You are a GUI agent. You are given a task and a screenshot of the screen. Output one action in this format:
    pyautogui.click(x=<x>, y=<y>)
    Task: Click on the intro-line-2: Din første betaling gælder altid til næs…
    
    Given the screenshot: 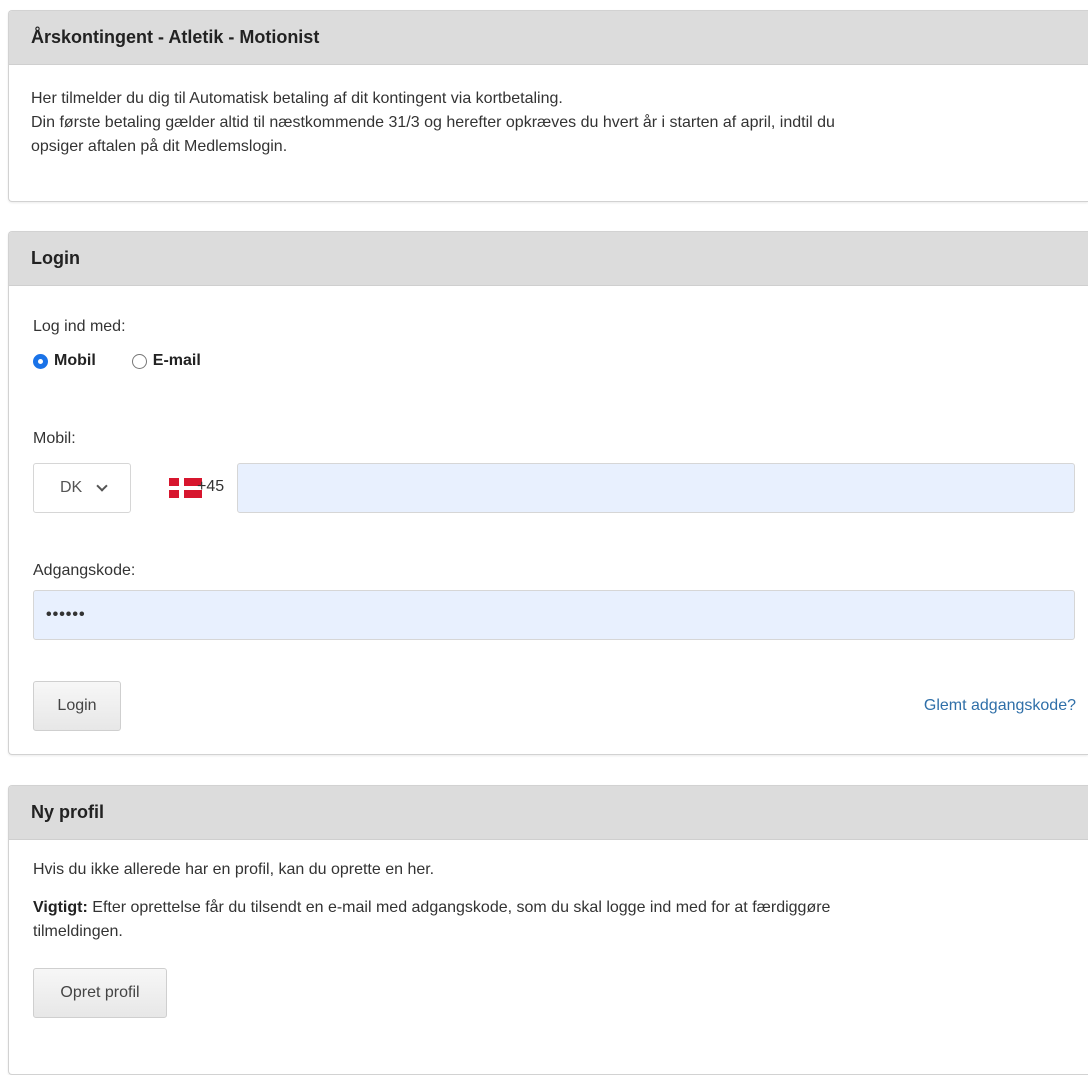 What is the action you would take?
    pyautogui.click(x=433, y=122)
    